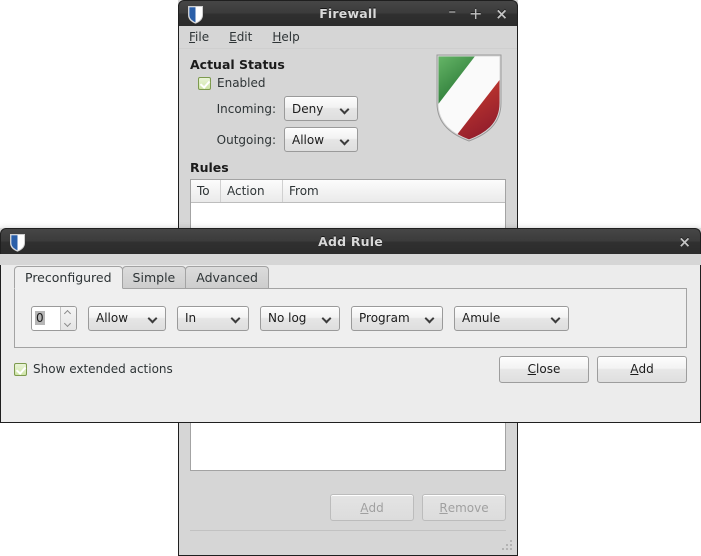 Image resolution: width=701 pixels, height=556 pixels. I want to click on priority-stepper-buttons, so click(68, 318).